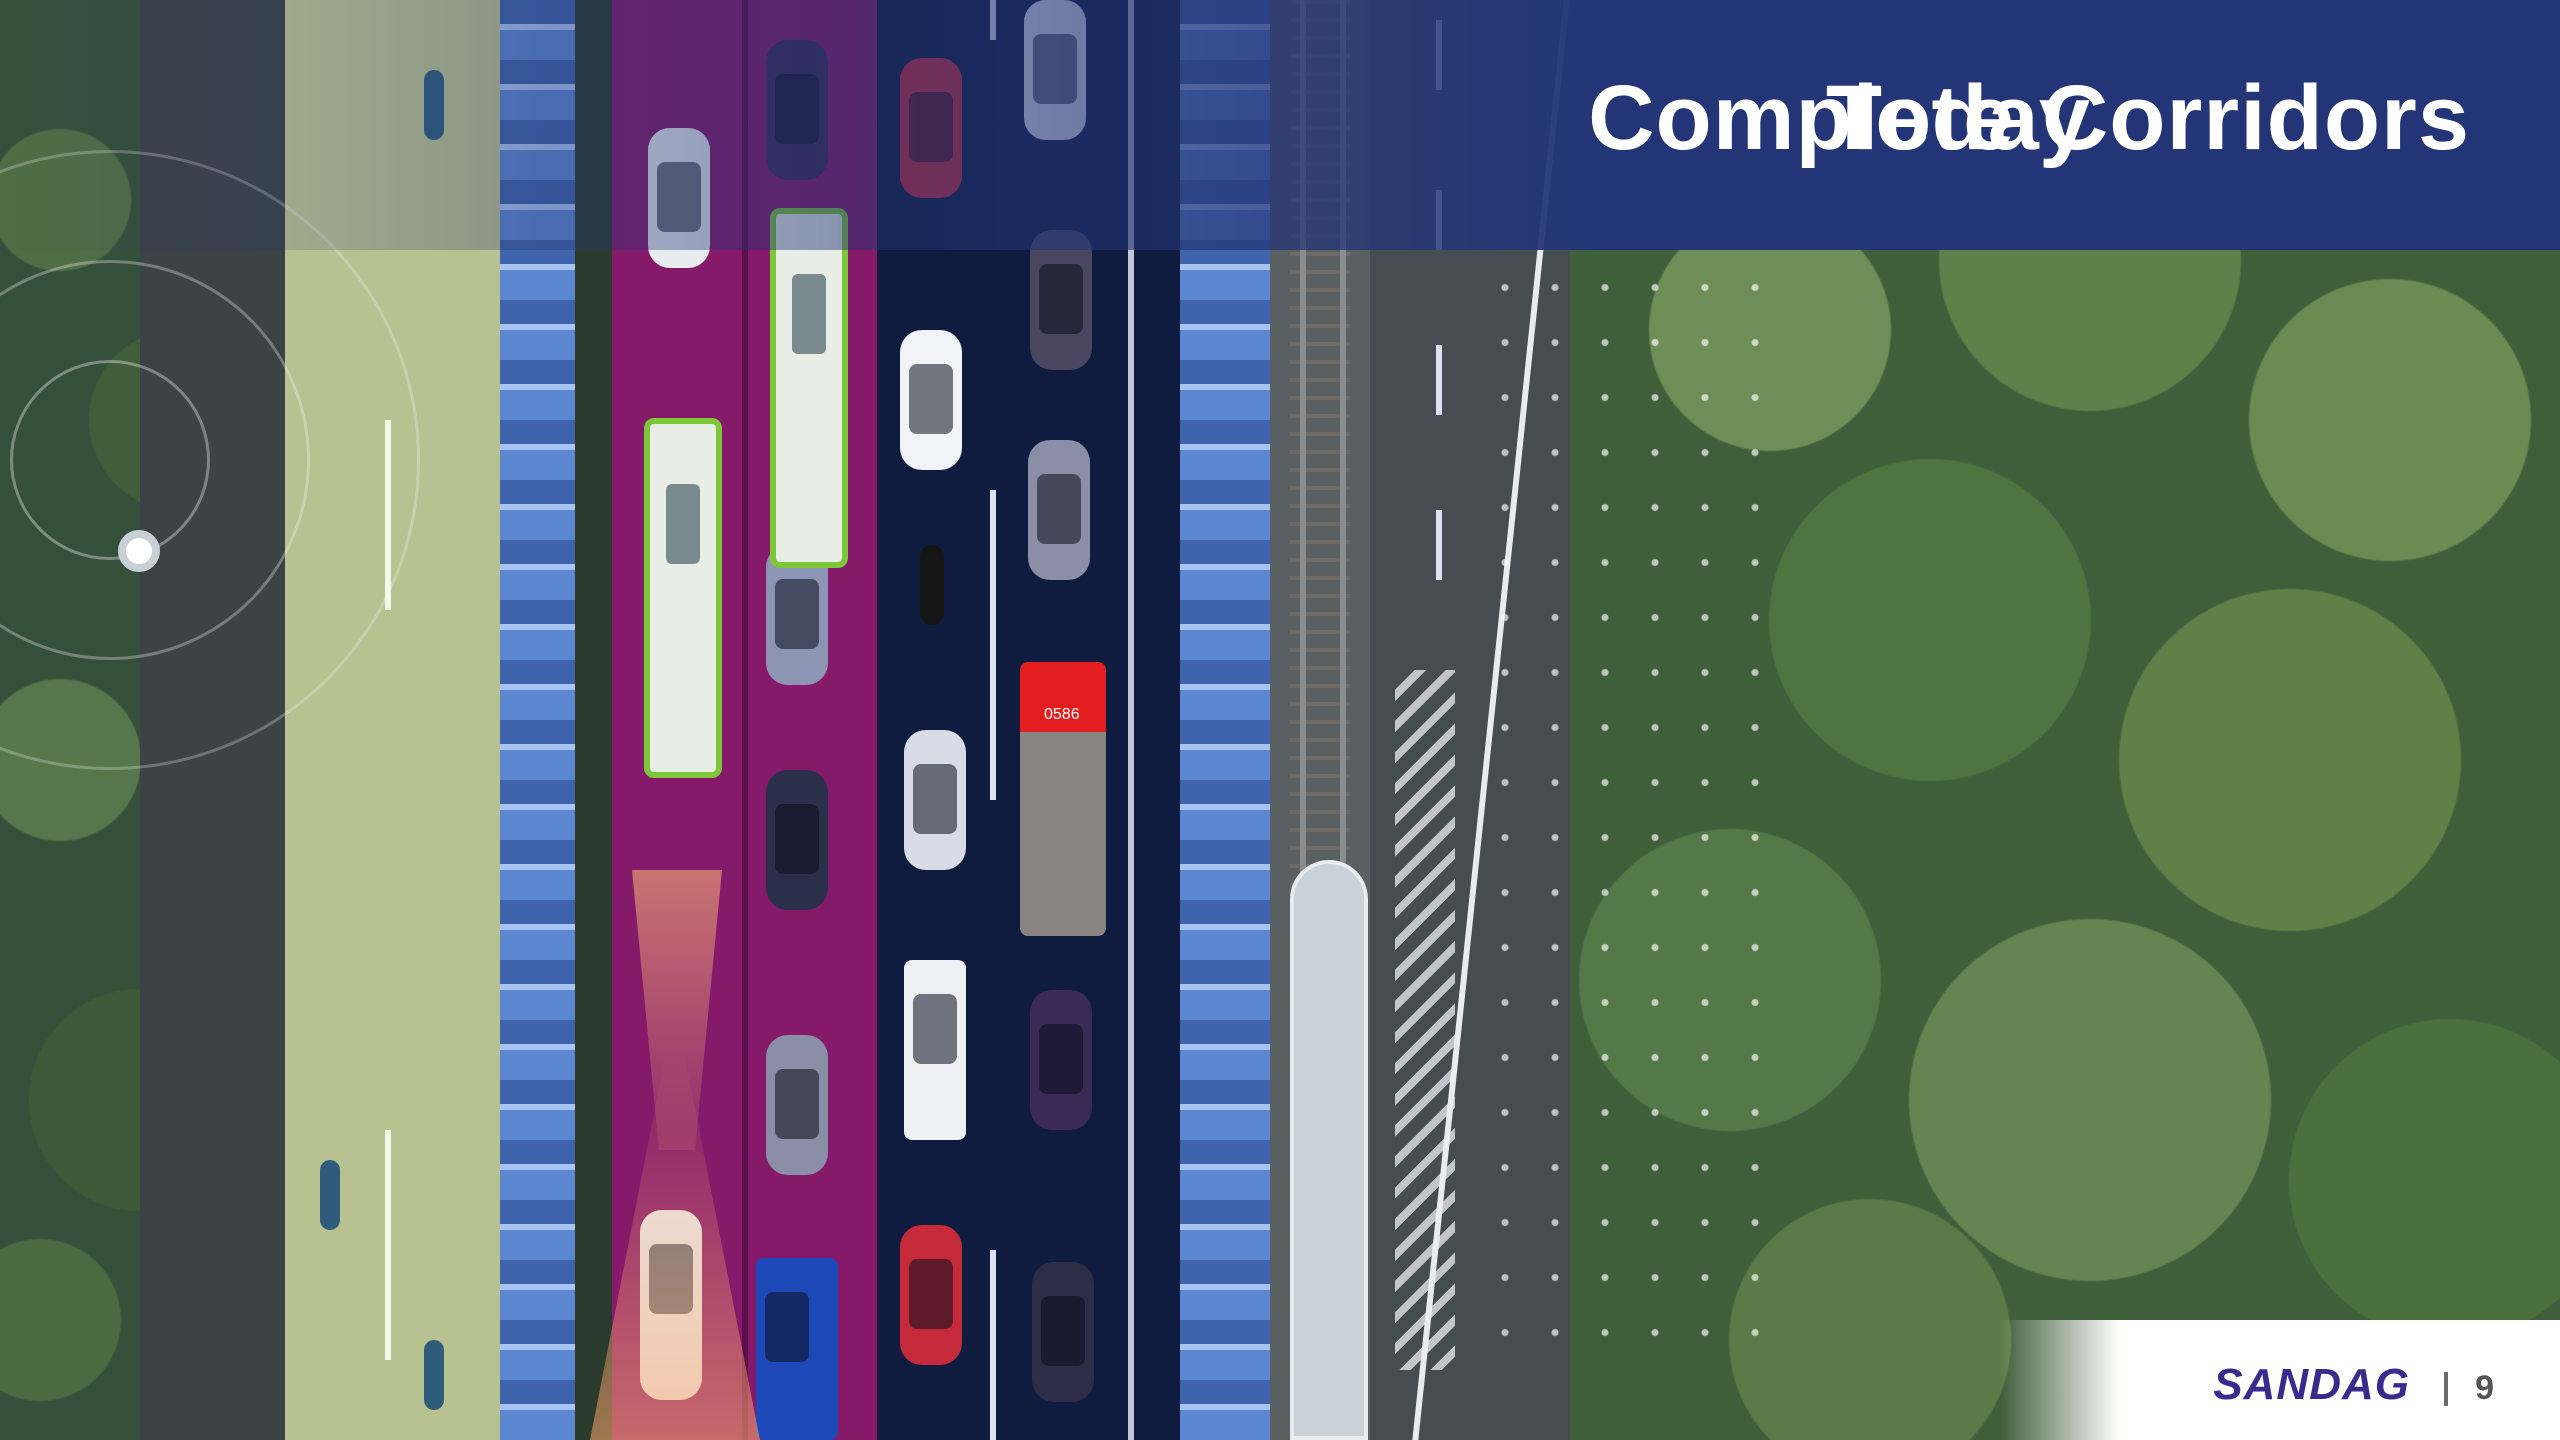  I want to click on van, so click(935, 1050).